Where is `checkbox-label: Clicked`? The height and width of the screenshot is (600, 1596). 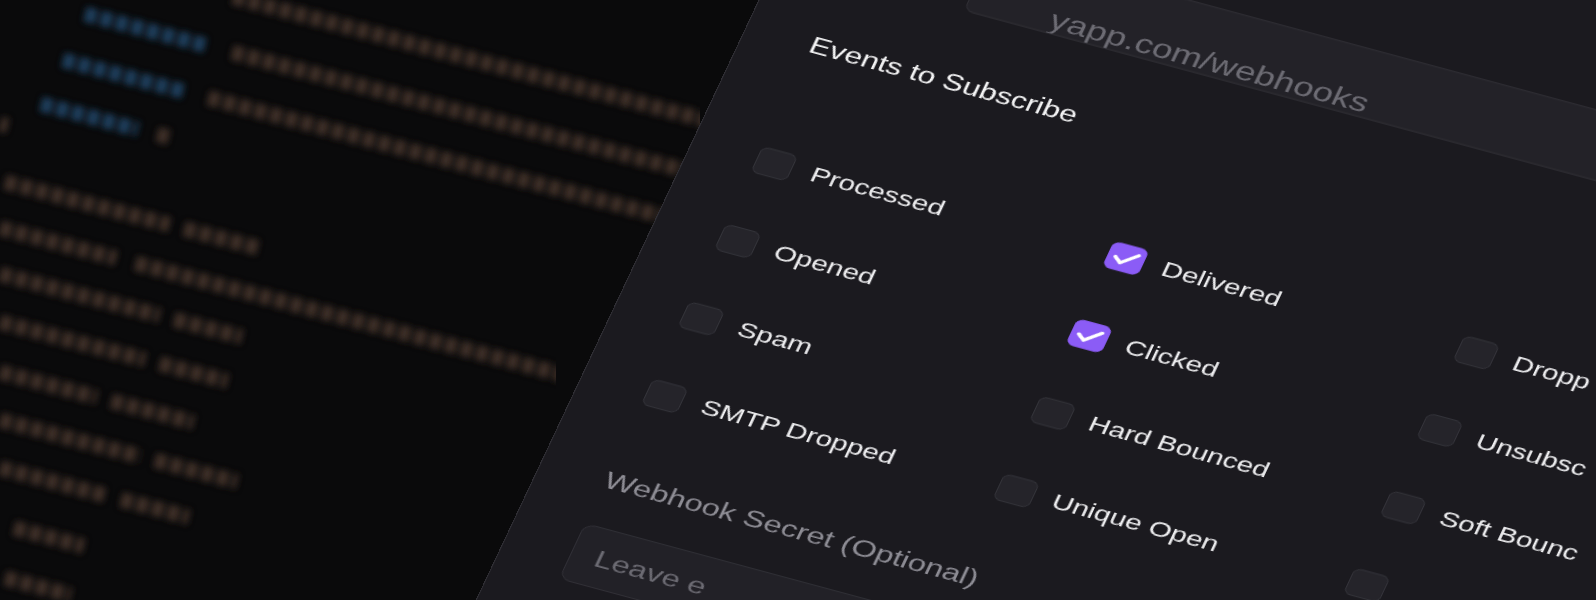 checkbox-label: Clicked is located at coordinates (1172, 358).